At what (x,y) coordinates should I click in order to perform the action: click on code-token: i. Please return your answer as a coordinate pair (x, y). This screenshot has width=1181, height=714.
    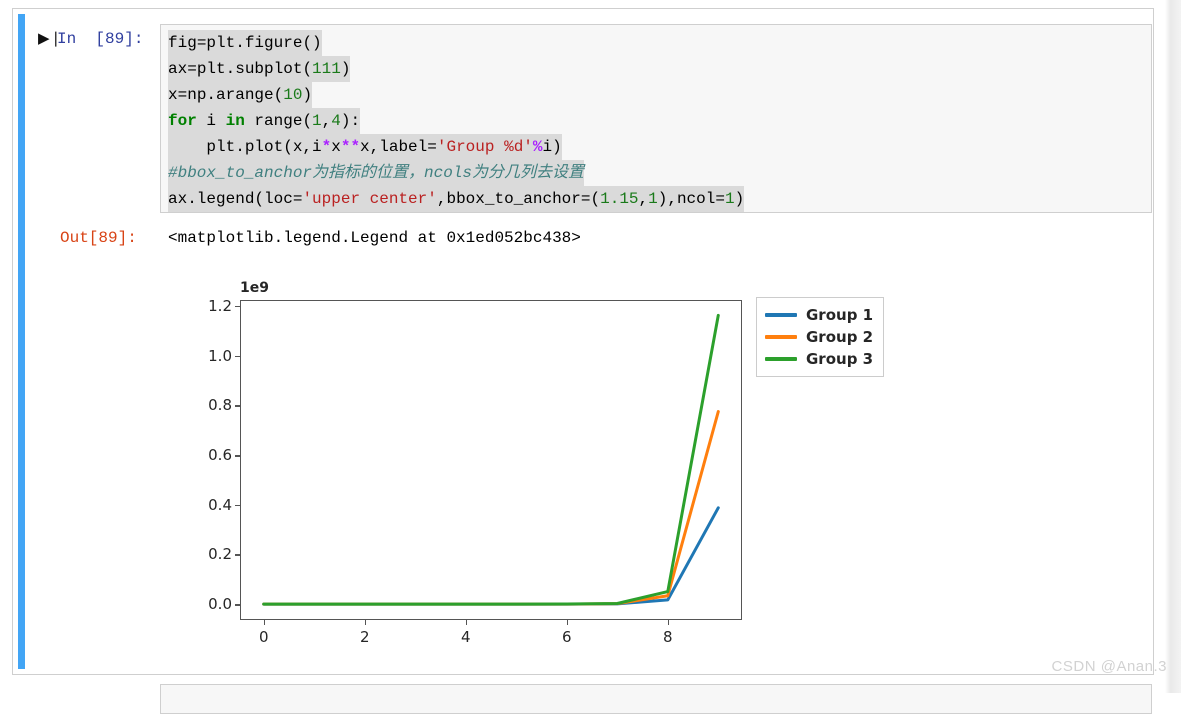
    Looking at the image, I should click on (211, 121).